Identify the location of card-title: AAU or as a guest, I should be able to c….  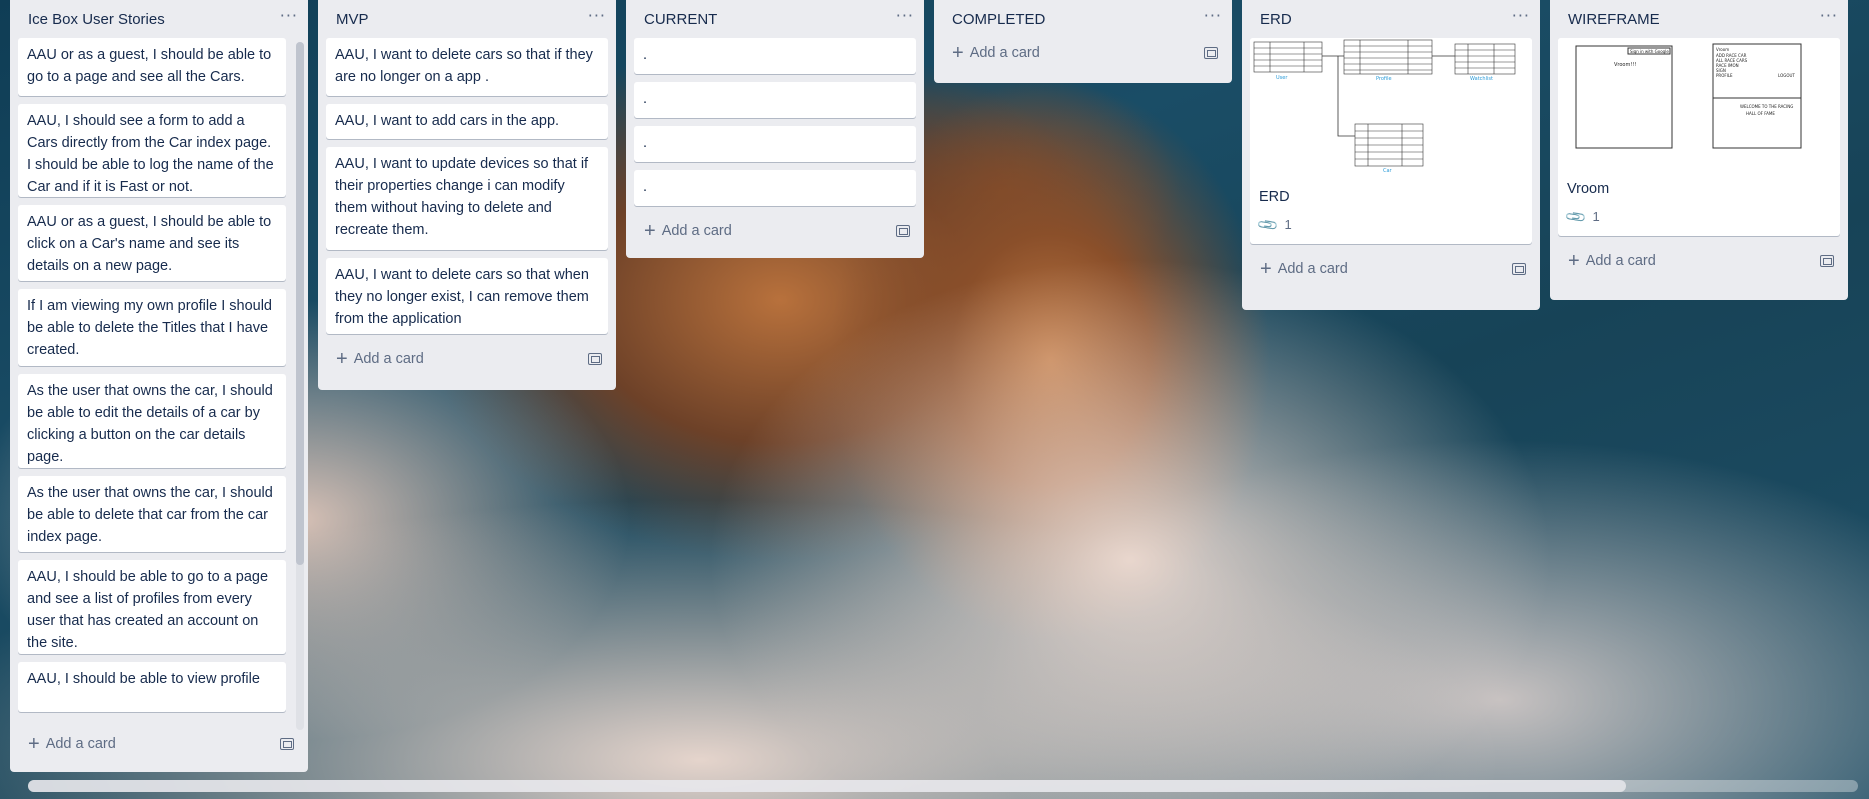
(149, 244).